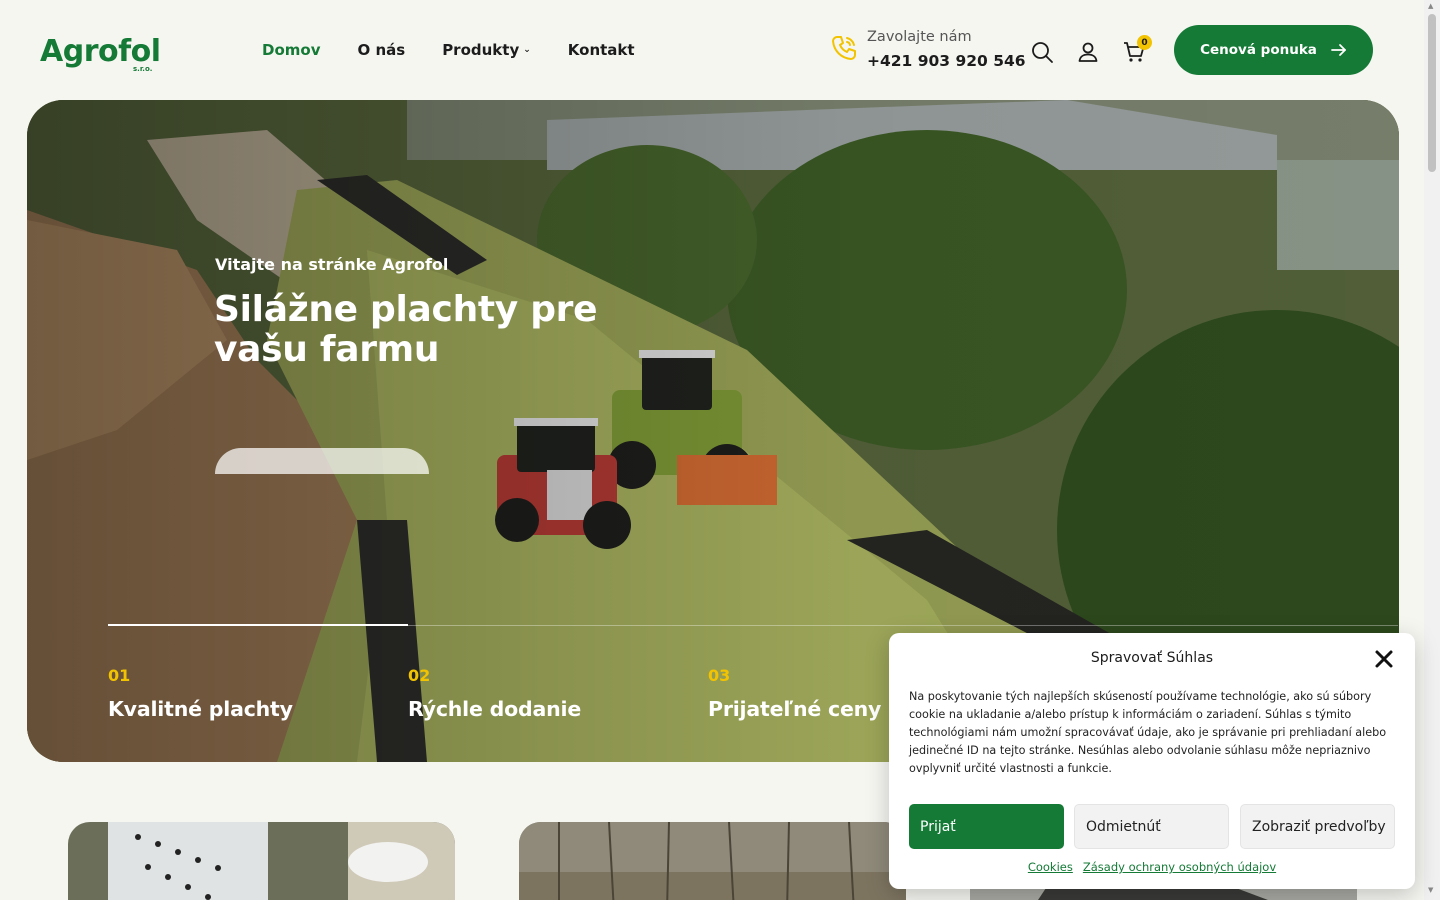  Describe the element at coordinates (332, 264) in the screenshot. I see `hero-kicker: Vitajte na stránke Agrofol` at that location.